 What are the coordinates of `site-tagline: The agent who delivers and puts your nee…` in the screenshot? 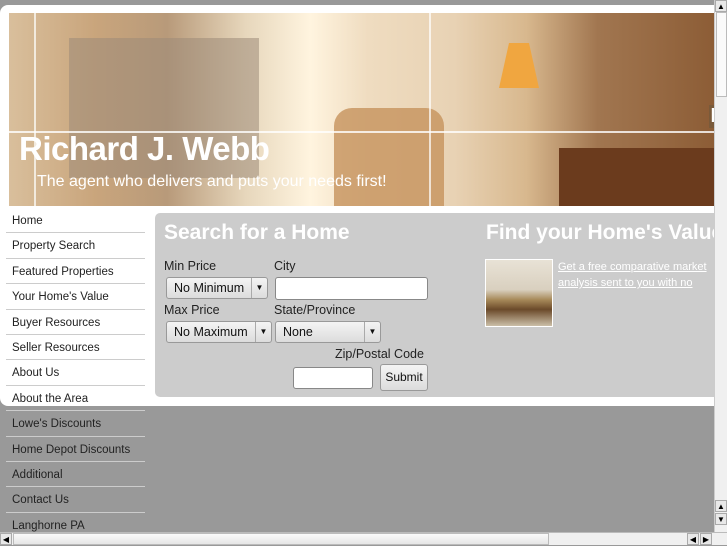 It's located at (212, 181).